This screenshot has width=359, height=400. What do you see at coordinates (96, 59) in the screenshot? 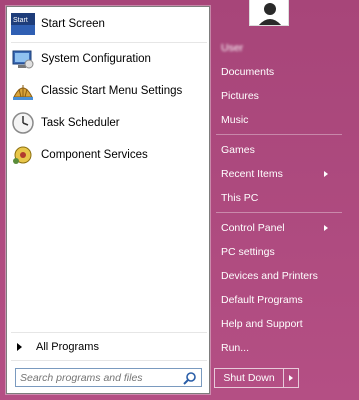
I see `program-label: System Configuration` at bounding box center [96, 59].